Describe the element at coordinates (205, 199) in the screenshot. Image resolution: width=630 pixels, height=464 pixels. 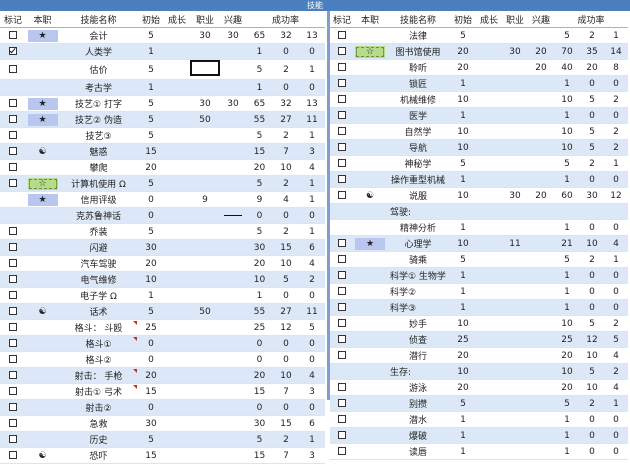
I see `job-points: 9` at that location.